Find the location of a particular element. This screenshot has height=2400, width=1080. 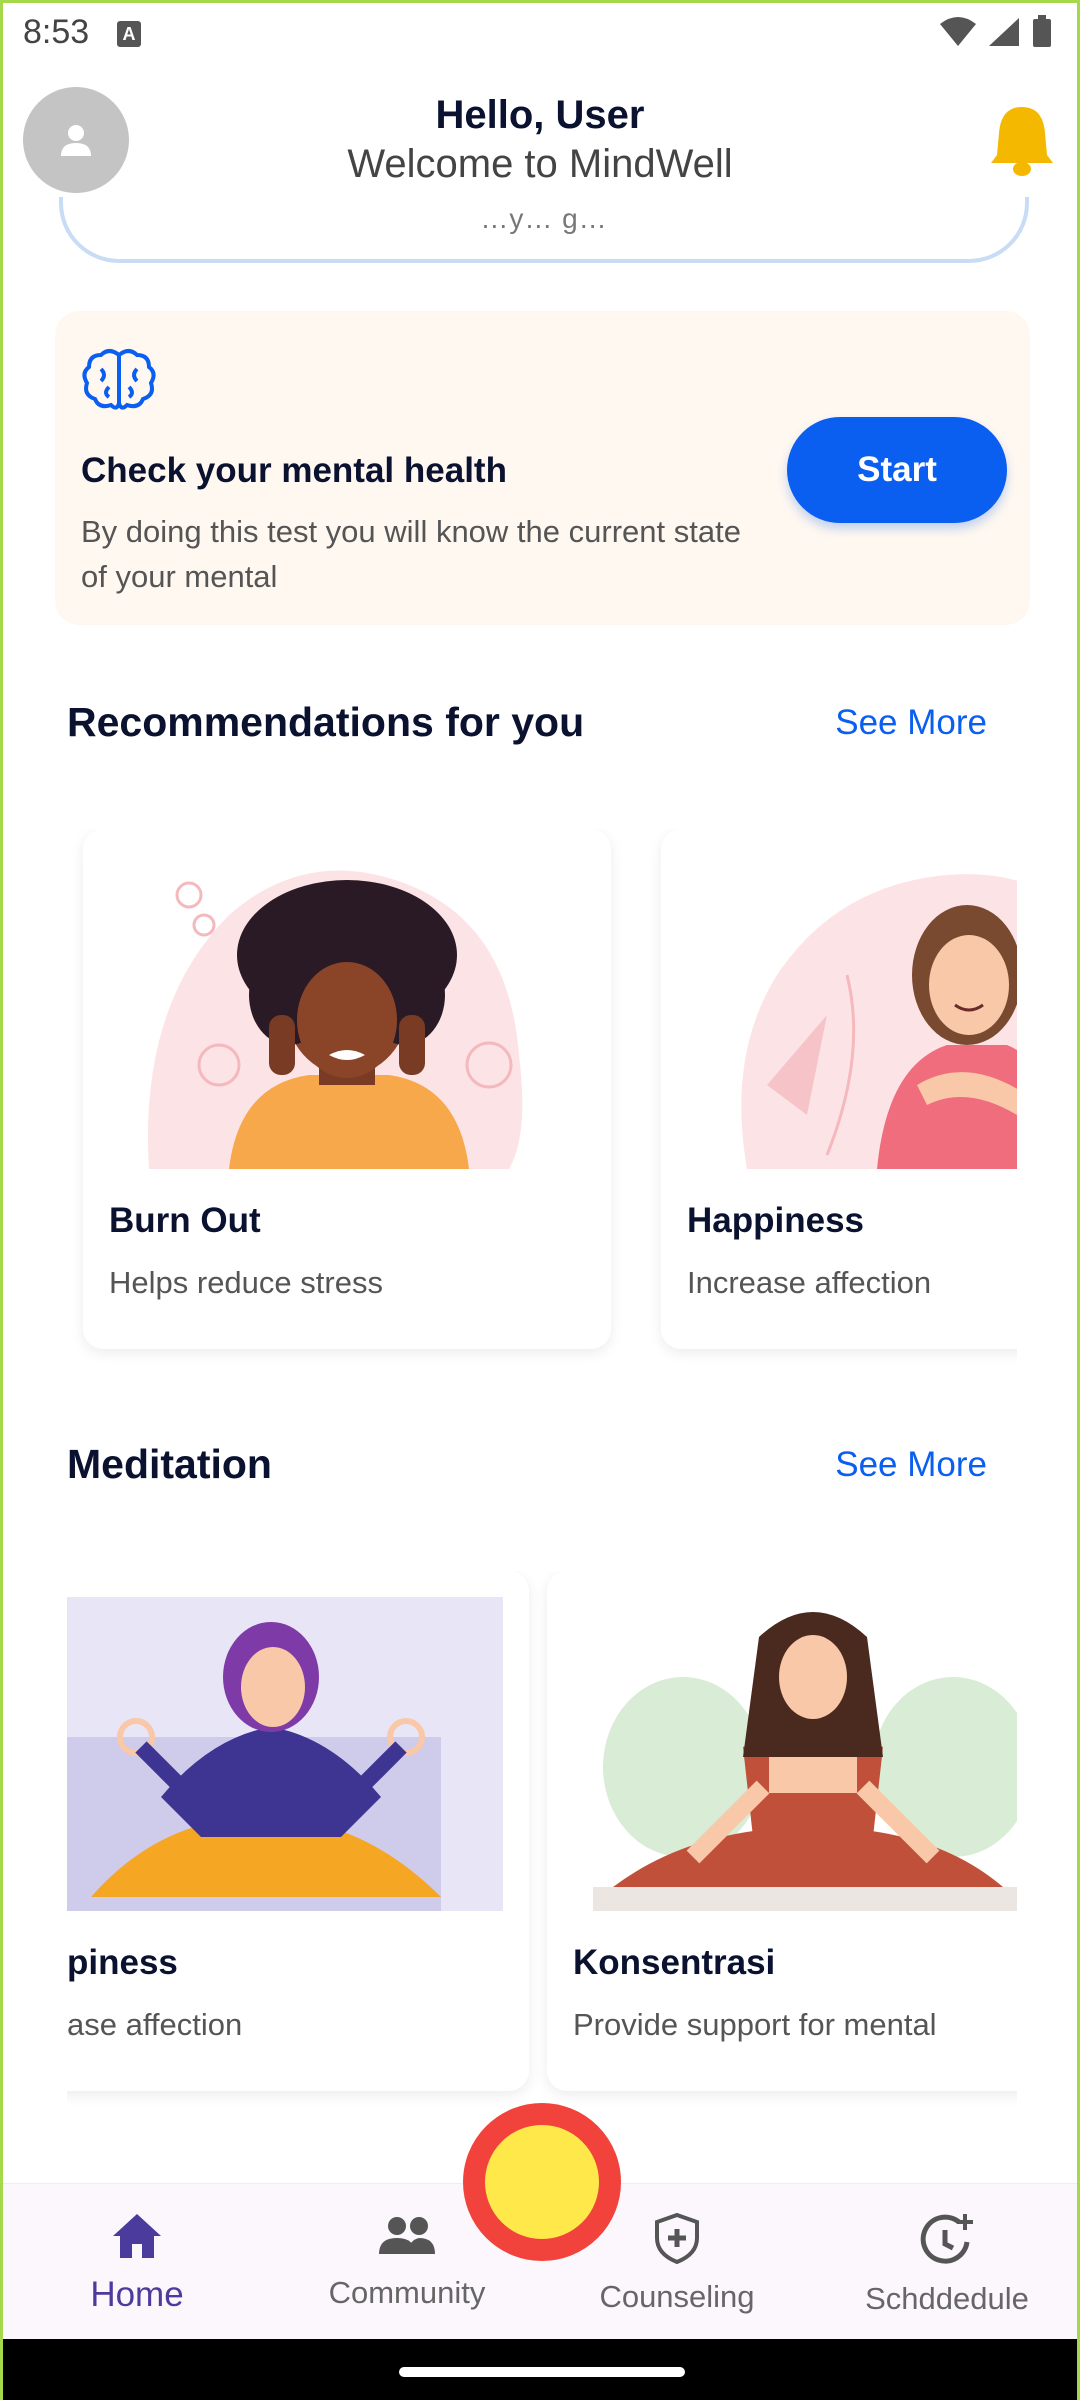

mental-test-title: Check your mental health is located at coordinates (294, 470).